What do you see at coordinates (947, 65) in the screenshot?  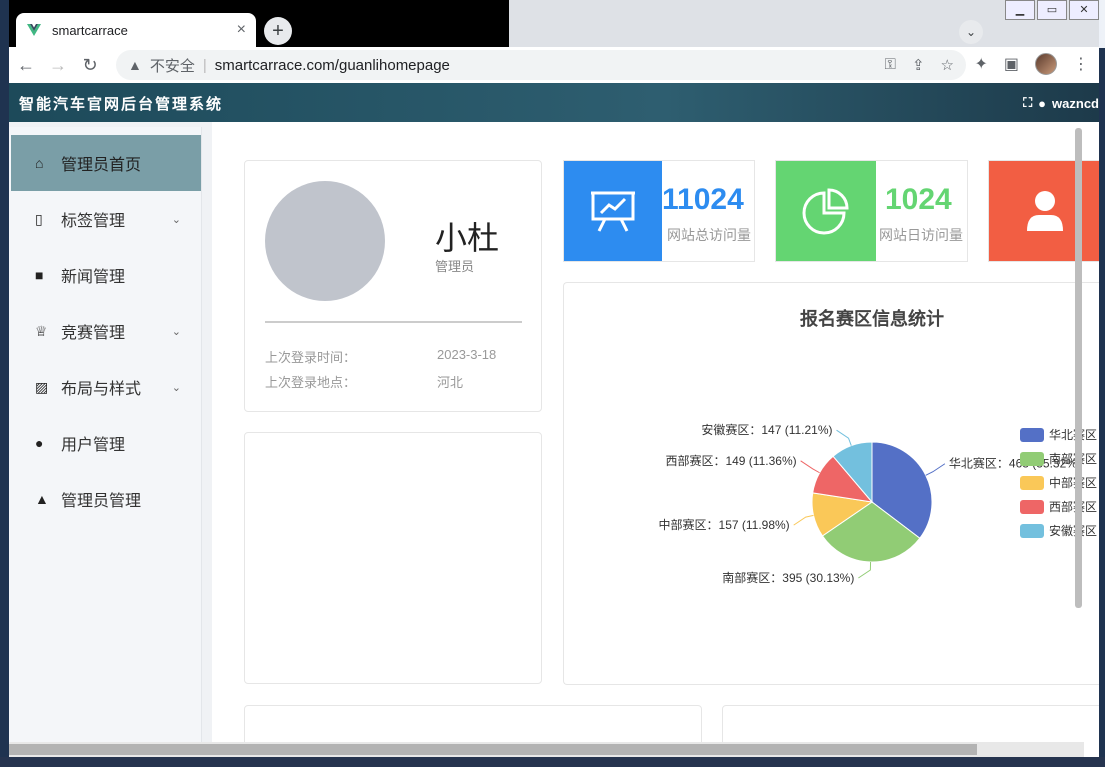 I see `star-icon: ☆` at bounding box center [947, 65].